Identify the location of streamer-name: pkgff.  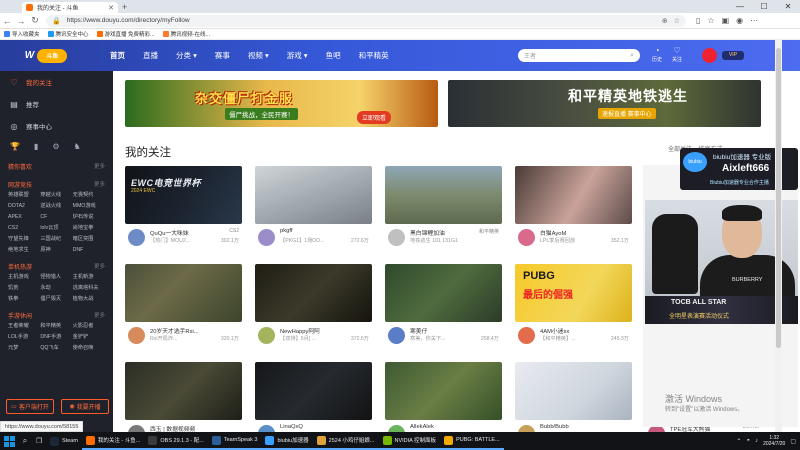
(311, 231).